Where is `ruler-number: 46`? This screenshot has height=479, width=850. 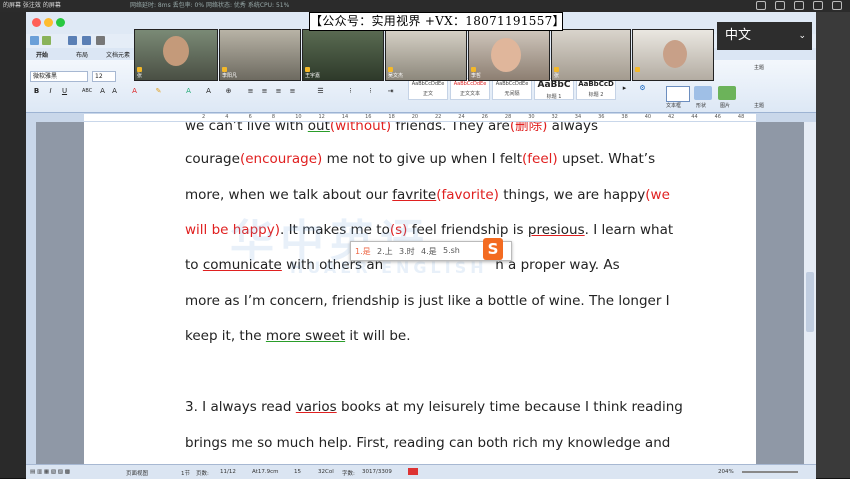
ruler-number: 46 is located at coordinates (717, 117).